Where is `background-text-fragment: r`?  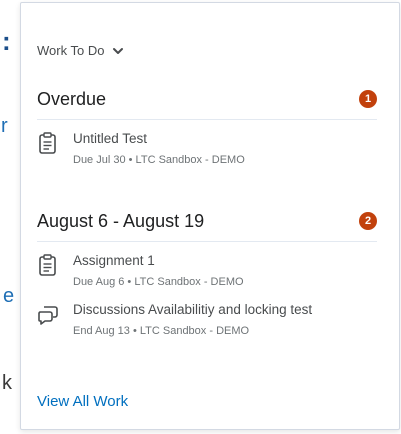
background-text-fragment: r is located at coordinates (4, 126).